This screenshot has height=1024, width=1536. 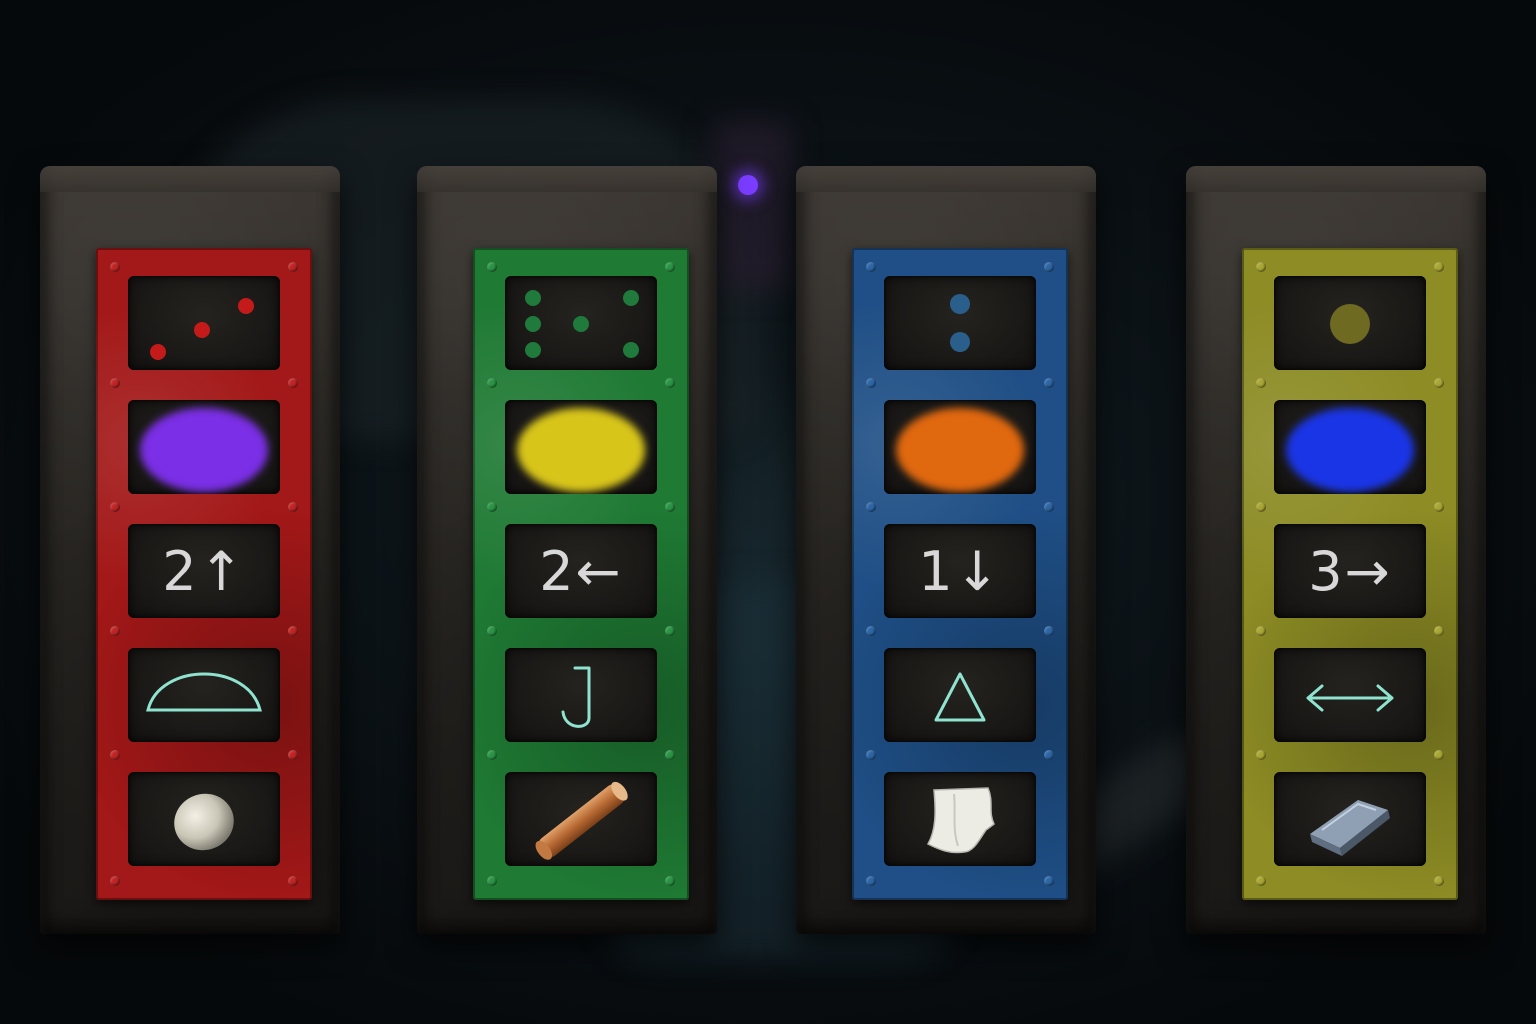 I want to click on double-arrow-rune-icon, so click(x=1350, y=698).